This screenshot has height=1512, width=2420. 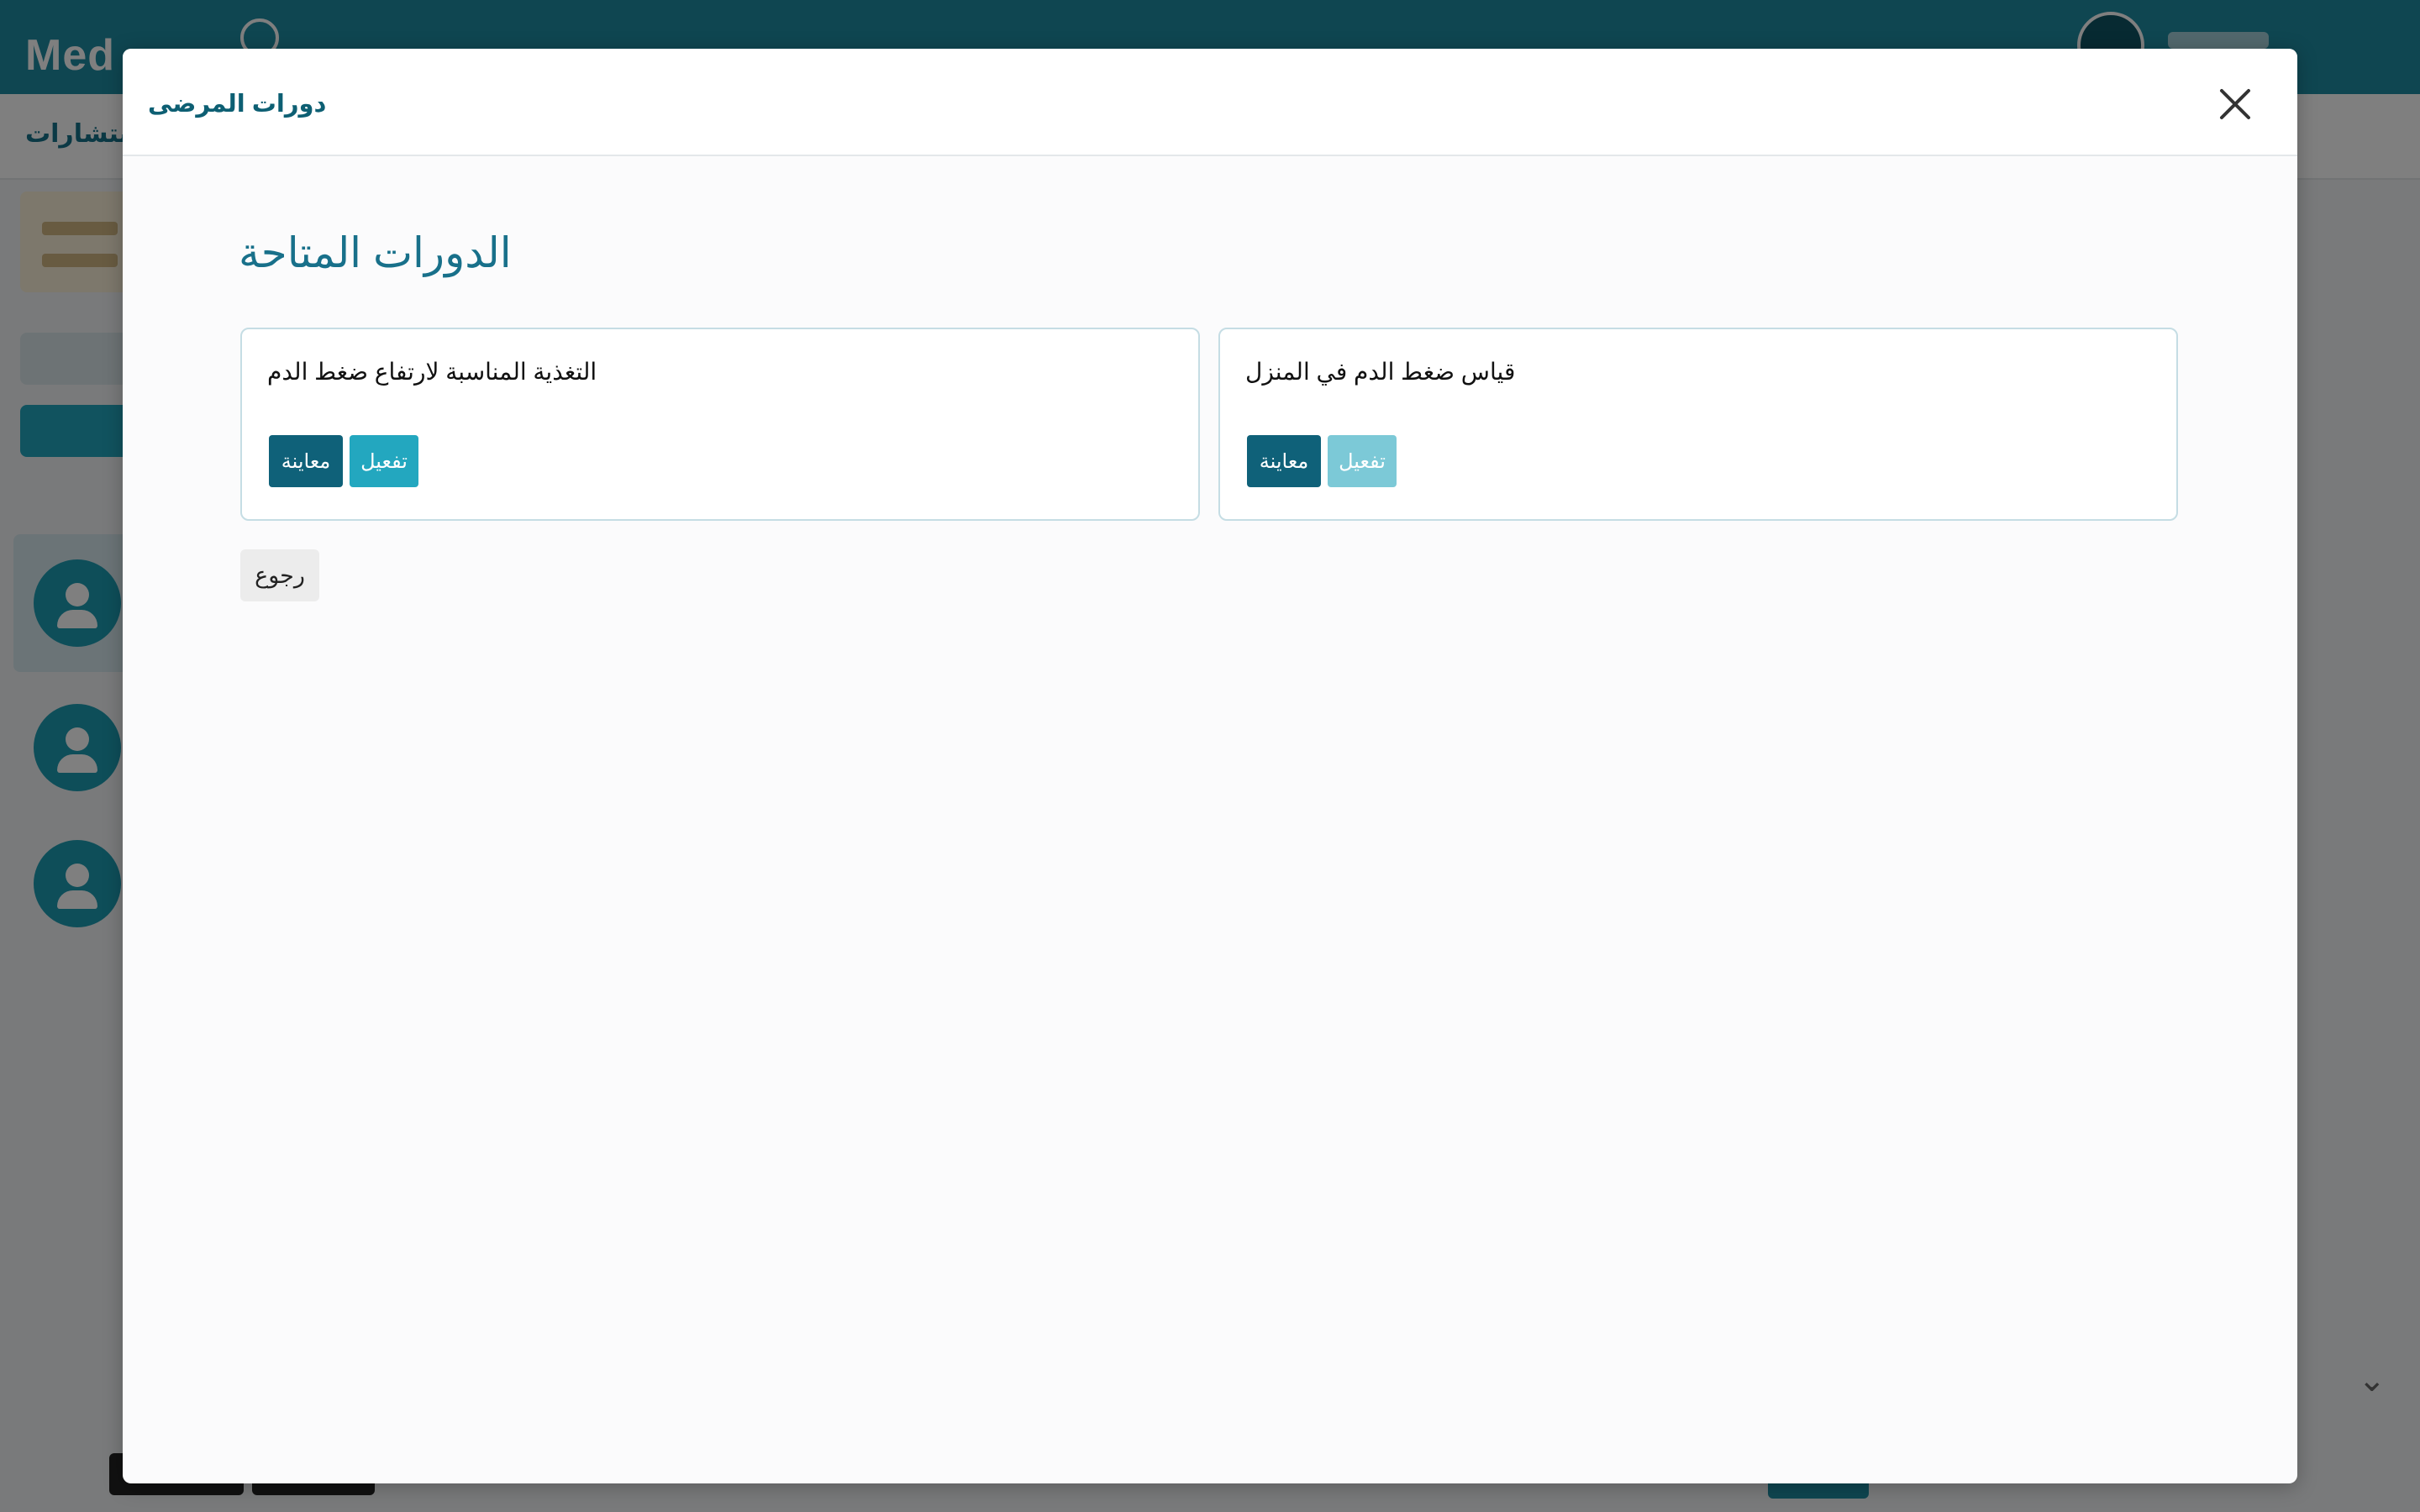 What do you see at coordinates (238, 104) in the screenshot?
I see `modal-title: دورات المرضى` at bounding box center [238, 104].